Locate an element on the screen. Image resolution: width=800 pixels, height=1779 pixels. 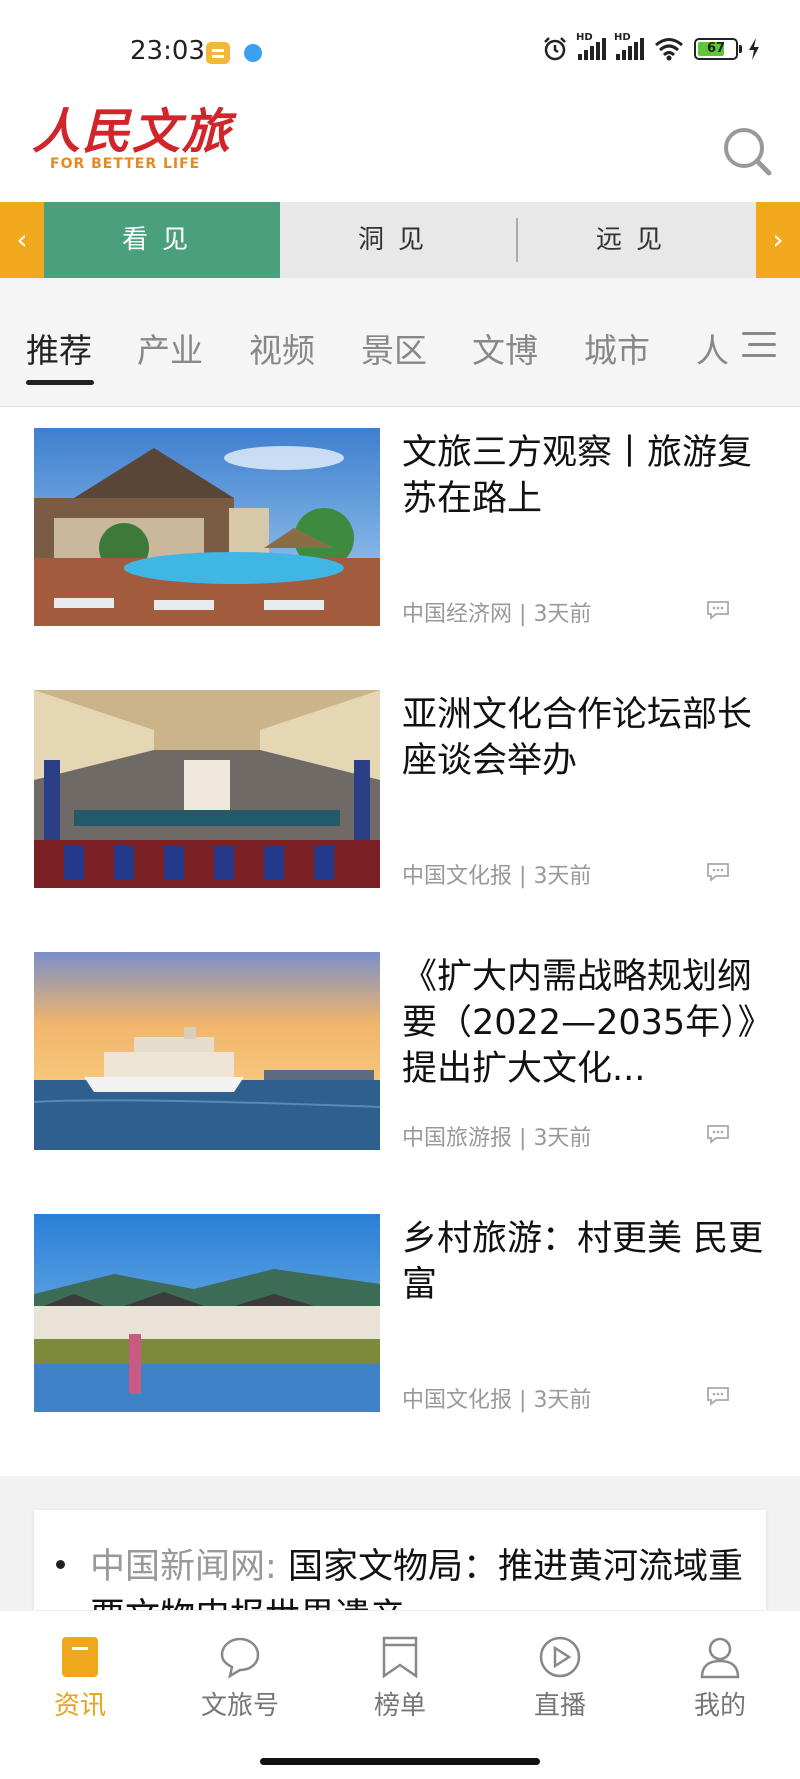
news-item: 文旅三方观察丨旅游复苏在路上 中国经济网 | 3天前 is located at coordinates (400, 559).